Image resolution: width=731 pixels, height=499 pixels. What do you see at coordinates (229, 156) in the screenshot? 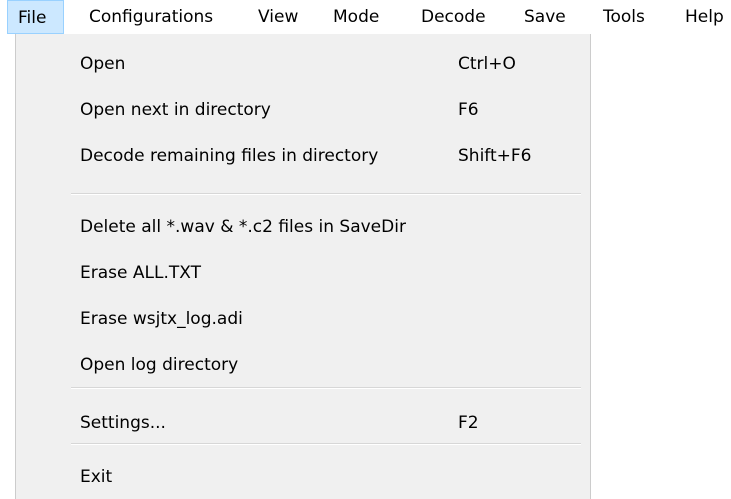
I see `menu-item-label: Decode remaining files in directory` at bounding box center [229, 156].